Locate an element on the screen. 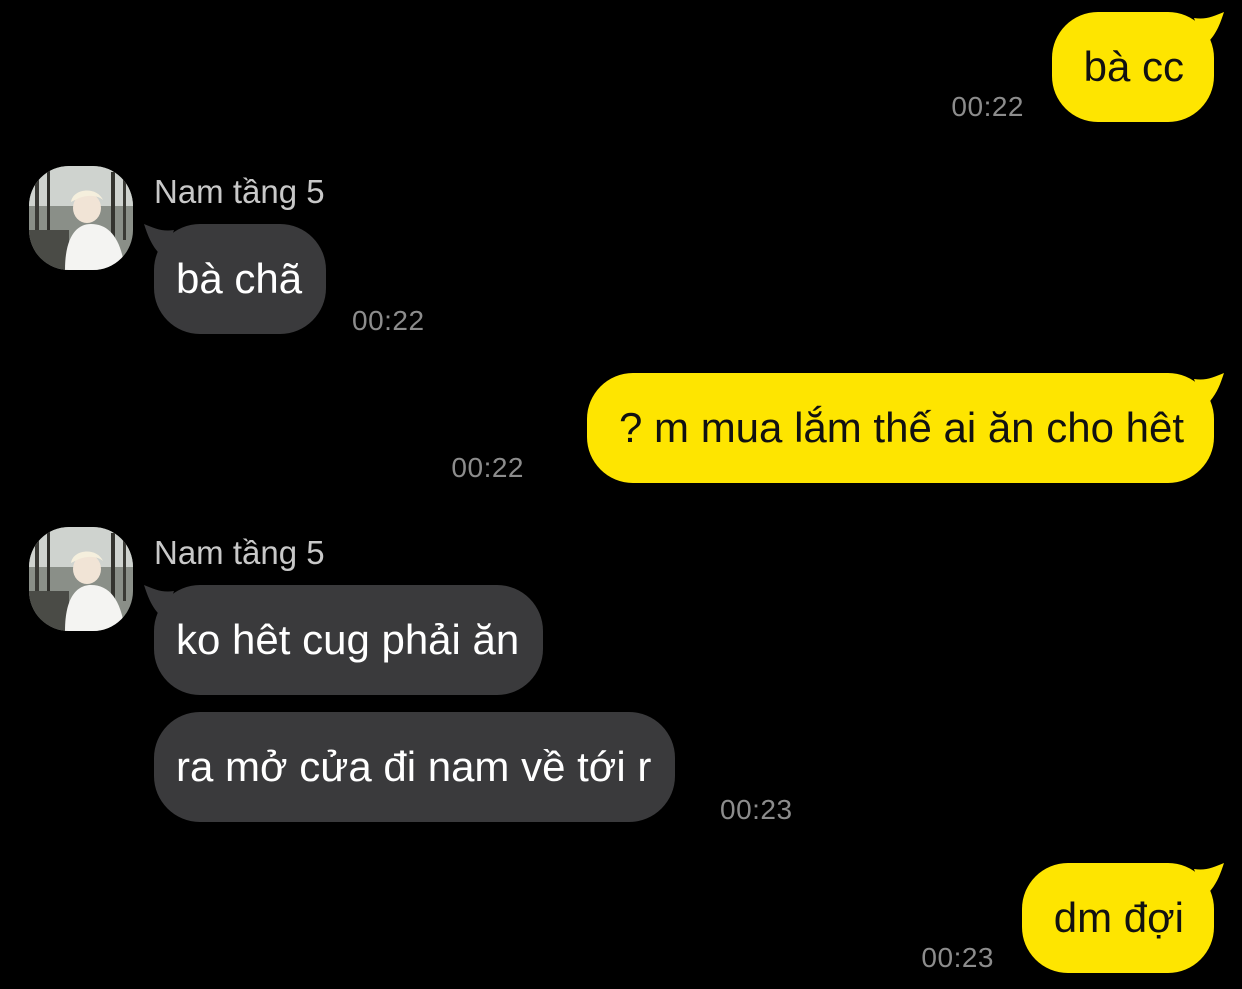 This screenshot has height=989, width=1242. incoming-message-bubble: bà chã is located at coordinates (235, 279).